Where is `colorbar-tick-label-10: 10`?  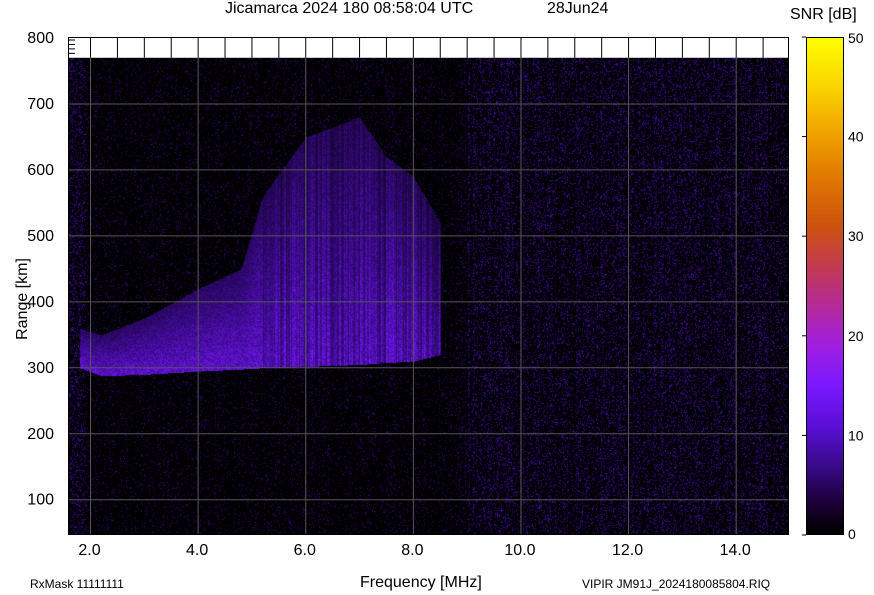
colorbar-tick-label-10: 10 is located at coordinates (856, 435).